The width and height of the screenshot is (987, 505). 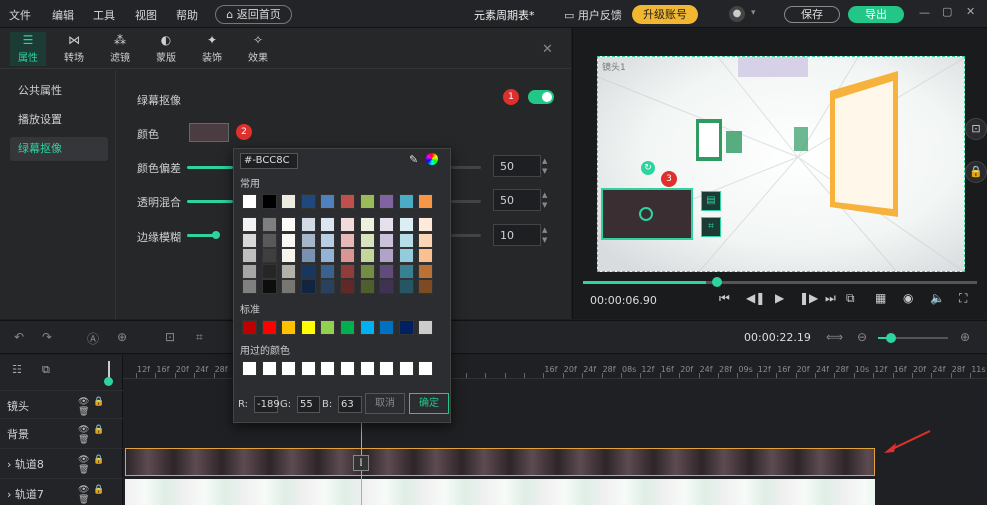 What do you see at coordinates (20, 15) in the screenshot?
I see `menu-file: 文件` at bounding box center [20, 15].